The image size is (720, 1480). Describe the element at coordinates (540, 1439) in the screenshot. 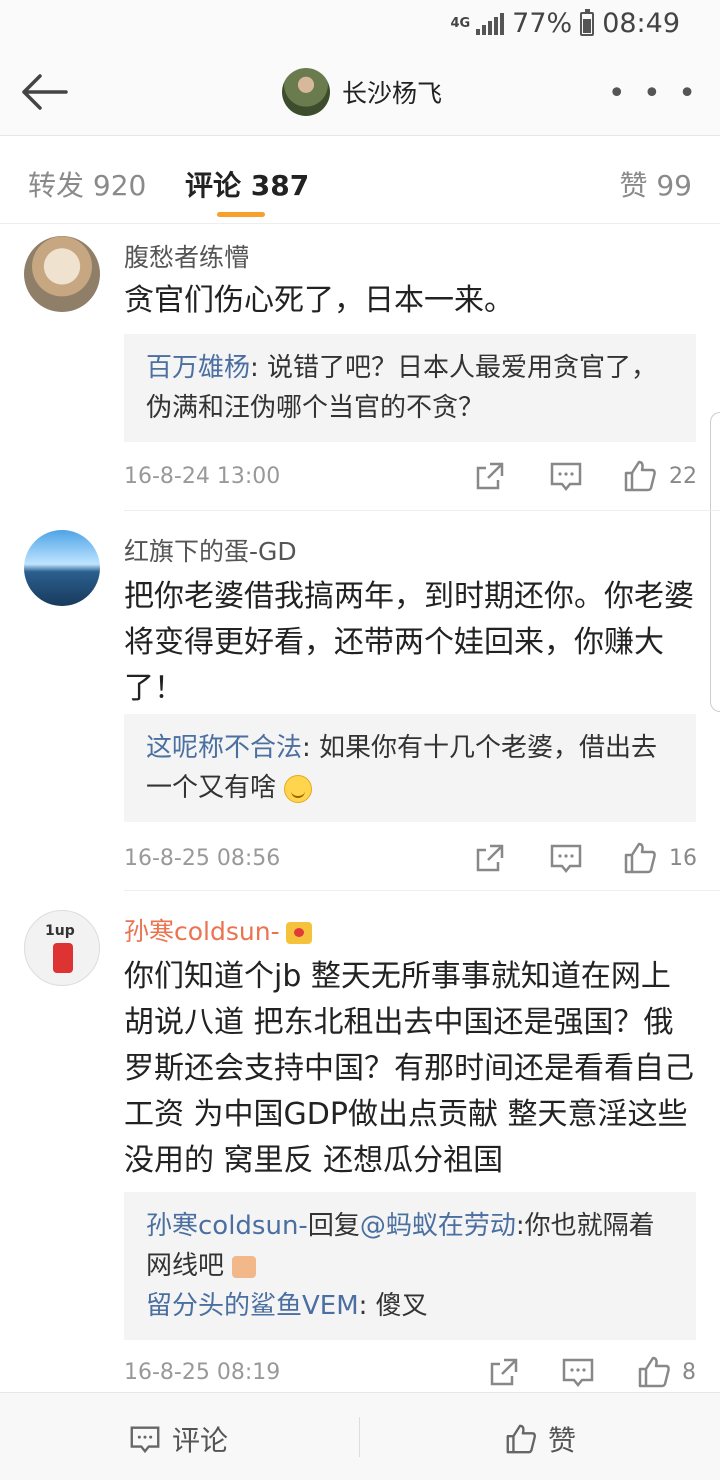

I see `bottom-like-button: 赞` at that location.